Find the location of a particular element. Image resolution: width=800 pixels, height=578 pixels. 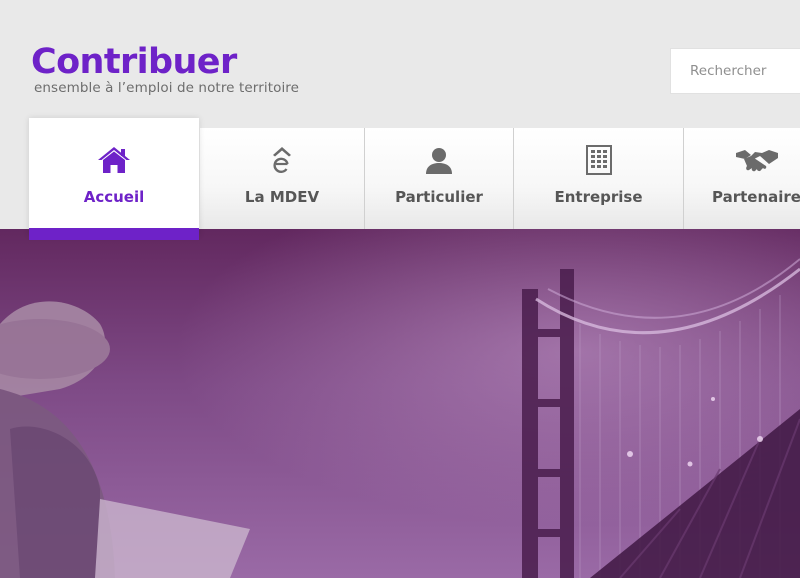

nav-item-partenaire: Partenaire is located at coordinates (742, 182).